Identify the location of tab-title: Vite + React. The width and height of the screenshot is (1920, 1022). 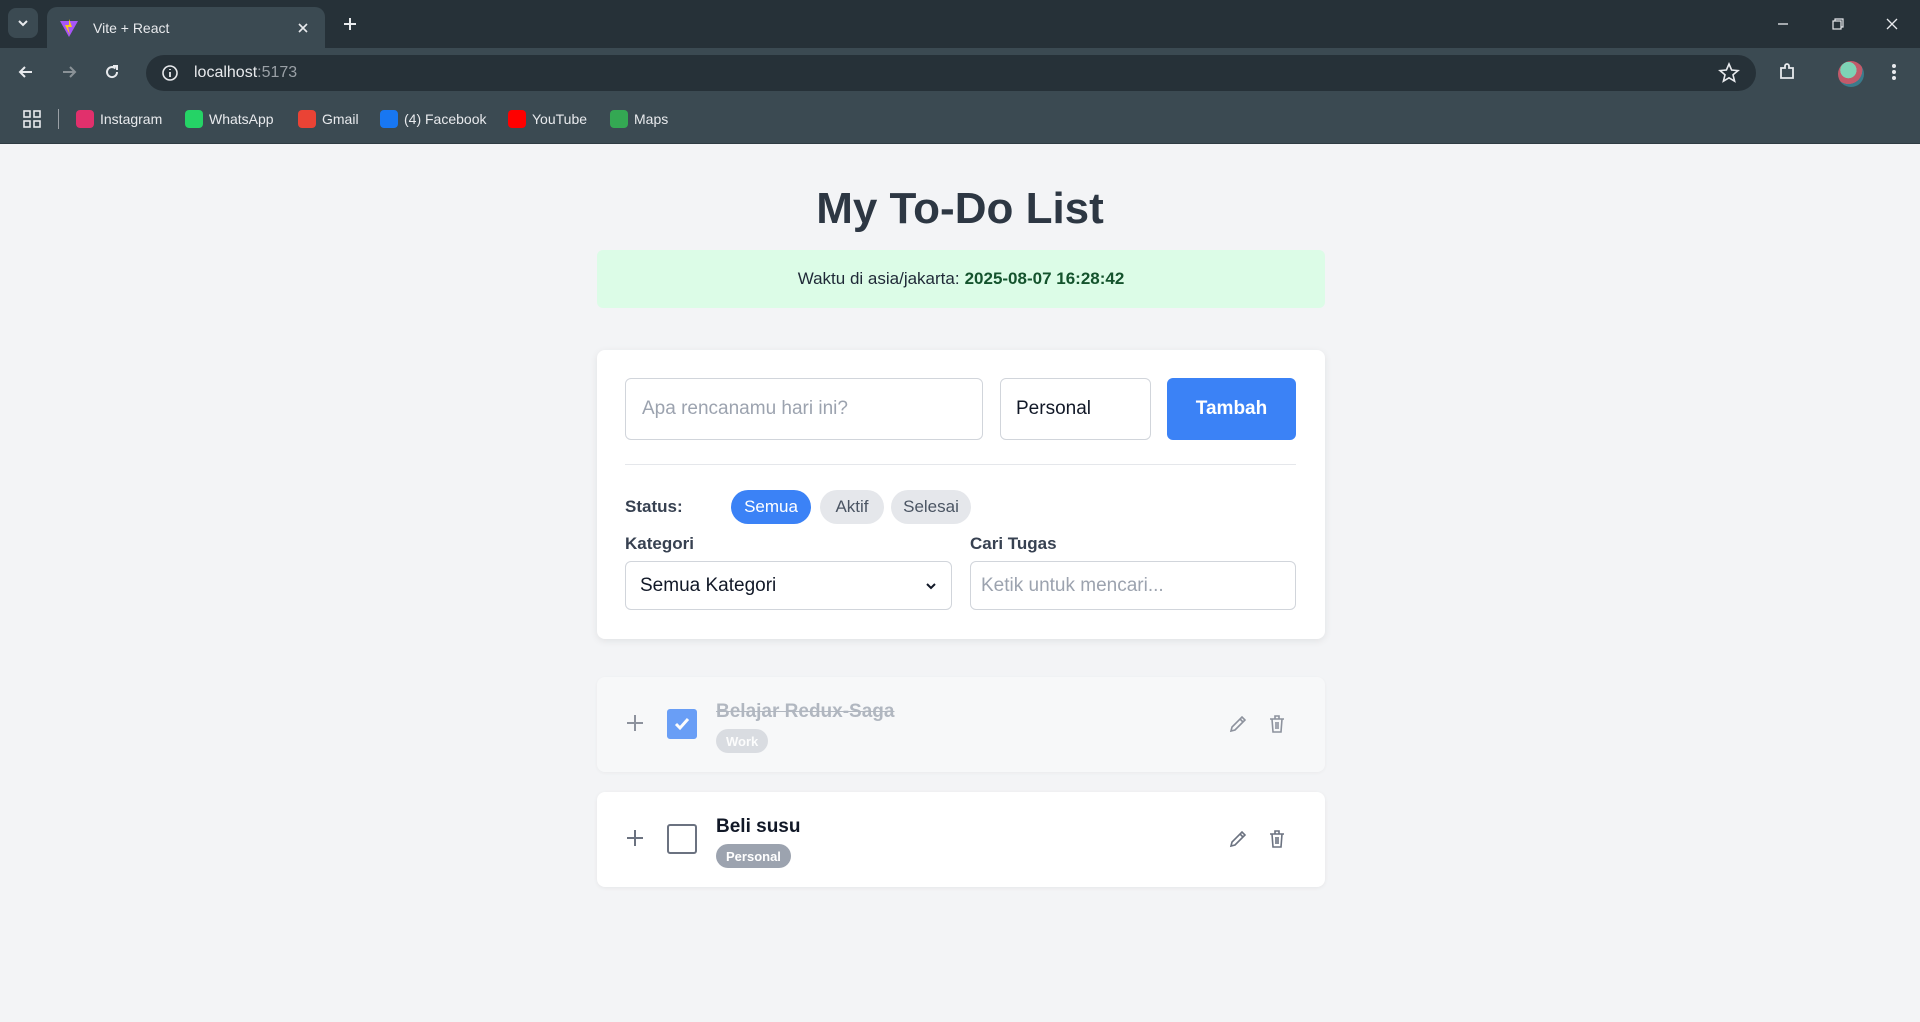
(131, 27).